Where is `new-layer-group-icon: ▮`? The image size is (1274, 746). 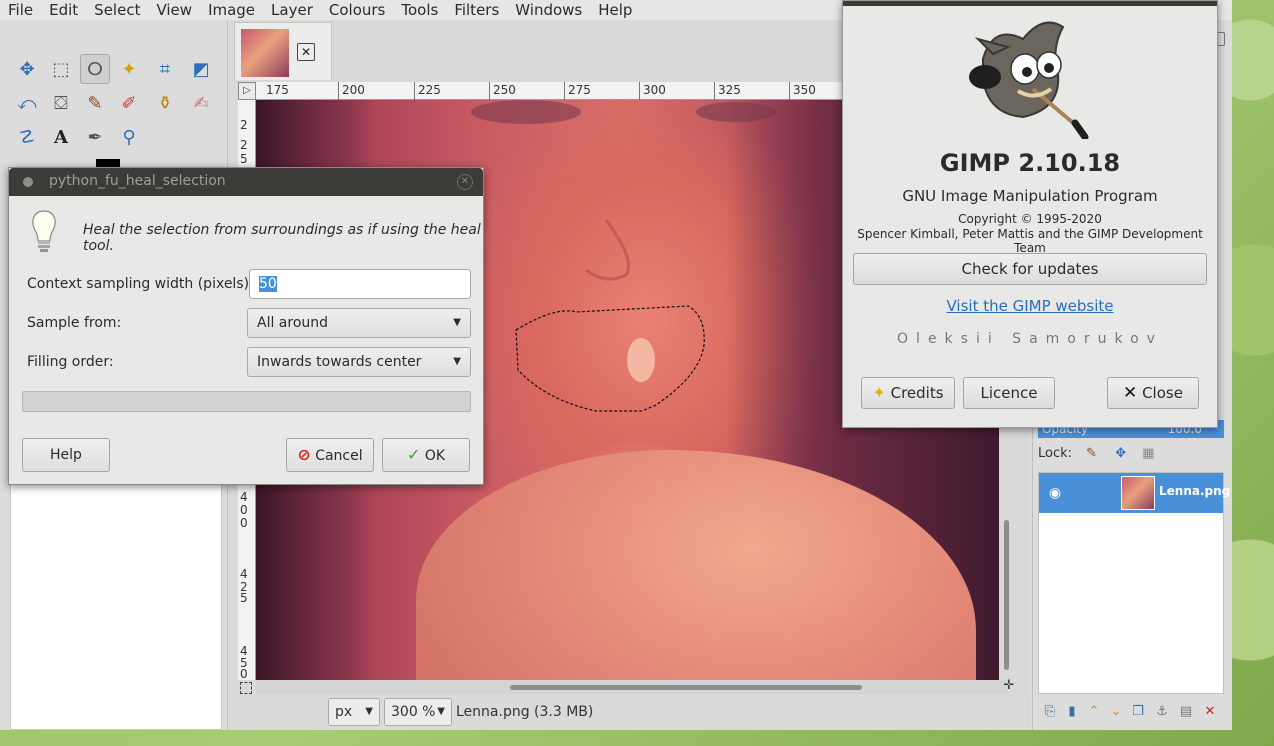 new-layer-group-icon: ▮ is located at coordinates (1072, 712).